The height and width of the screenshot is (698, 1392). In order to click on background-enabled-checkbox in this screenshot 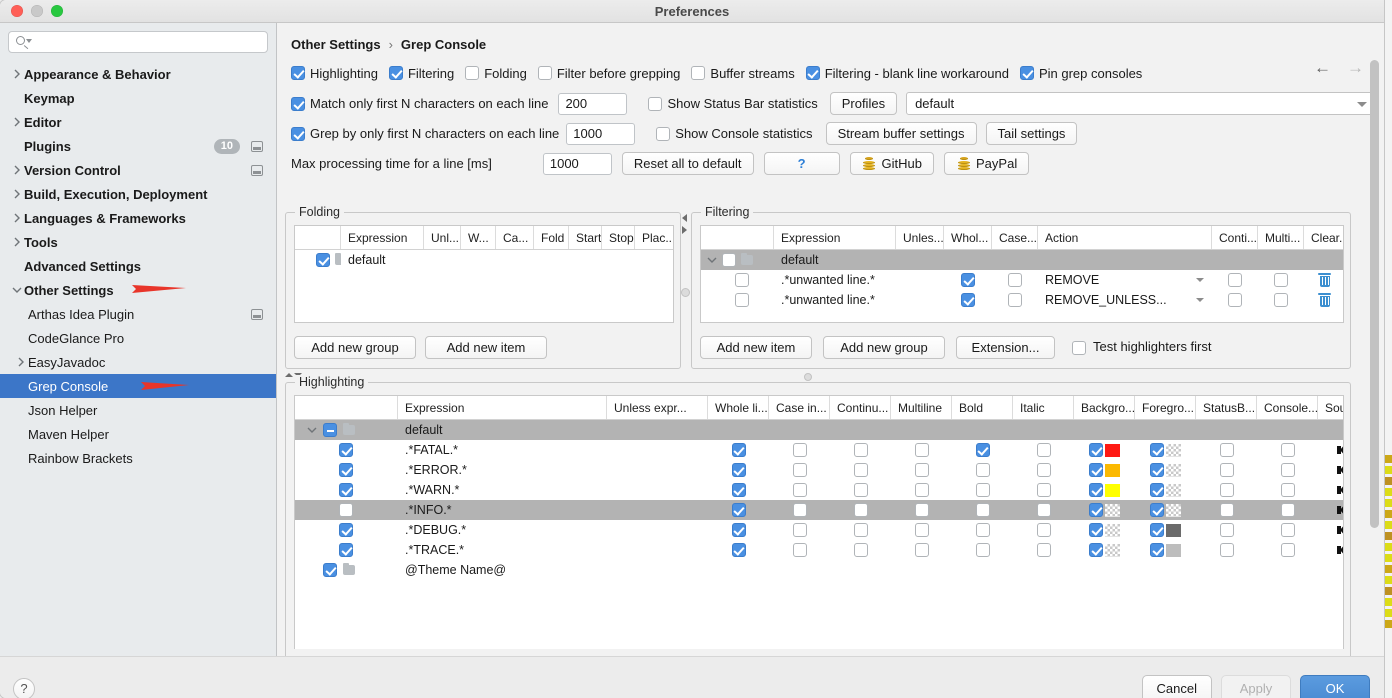, I will do `click(1096, 450)`.